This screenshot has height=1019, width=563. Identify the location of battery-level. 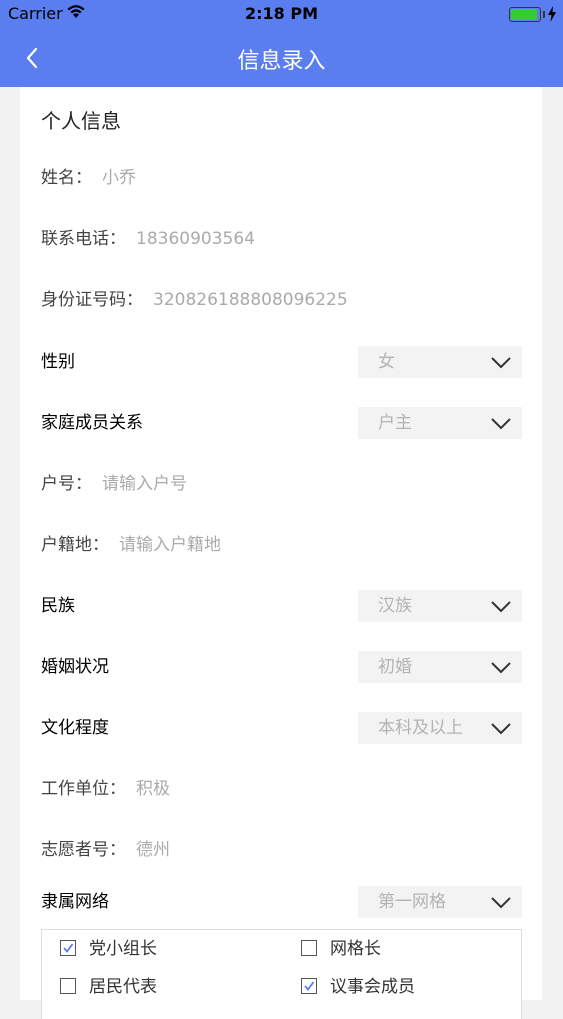
(524, 14).